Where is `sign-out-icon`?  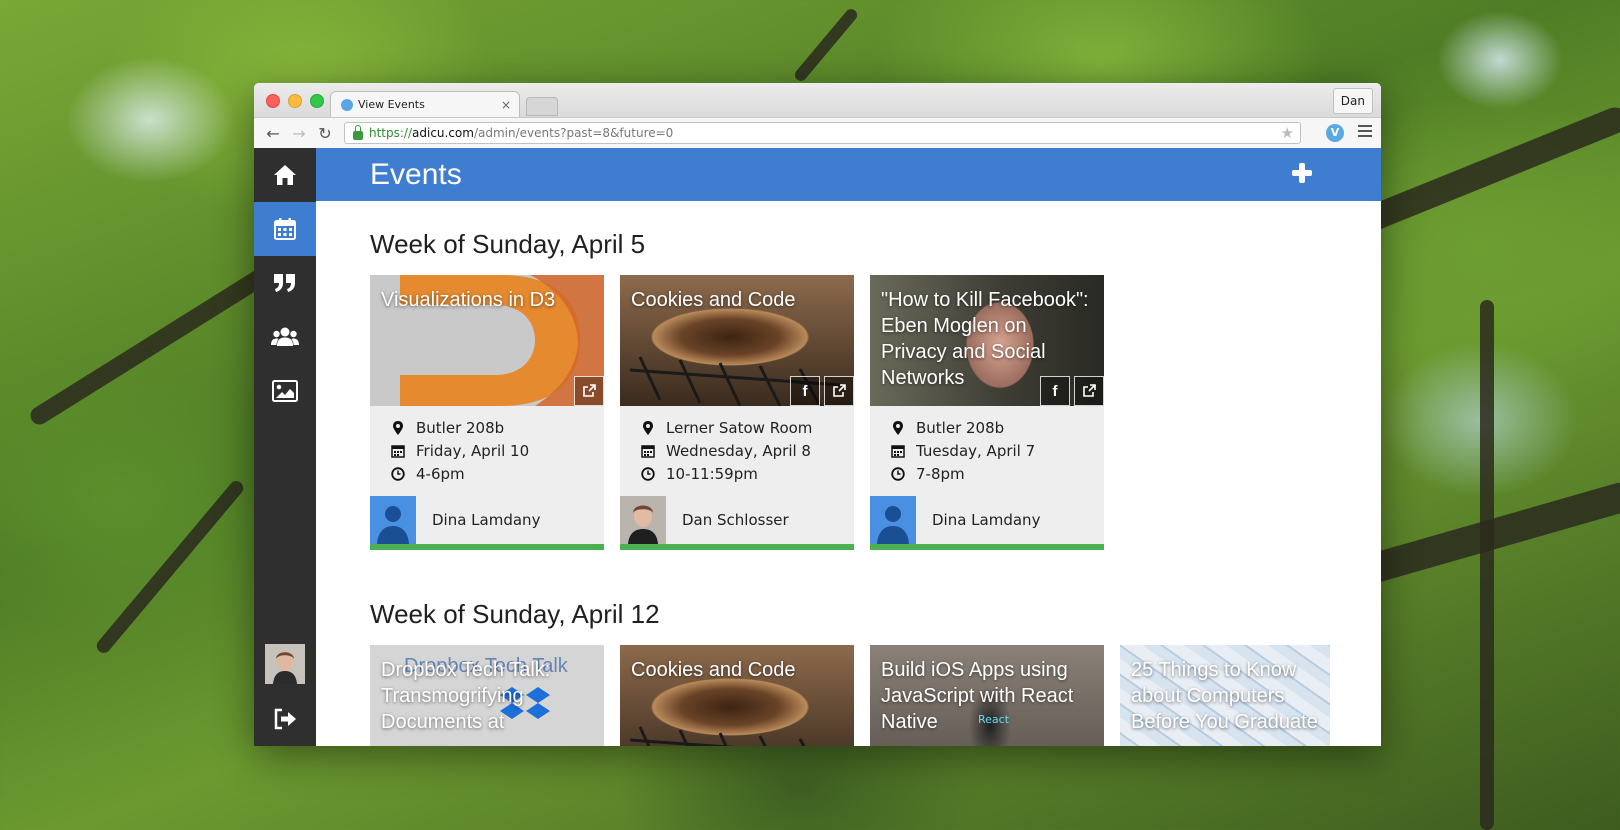 sign-out-icon is located at coordinates (285, 719).